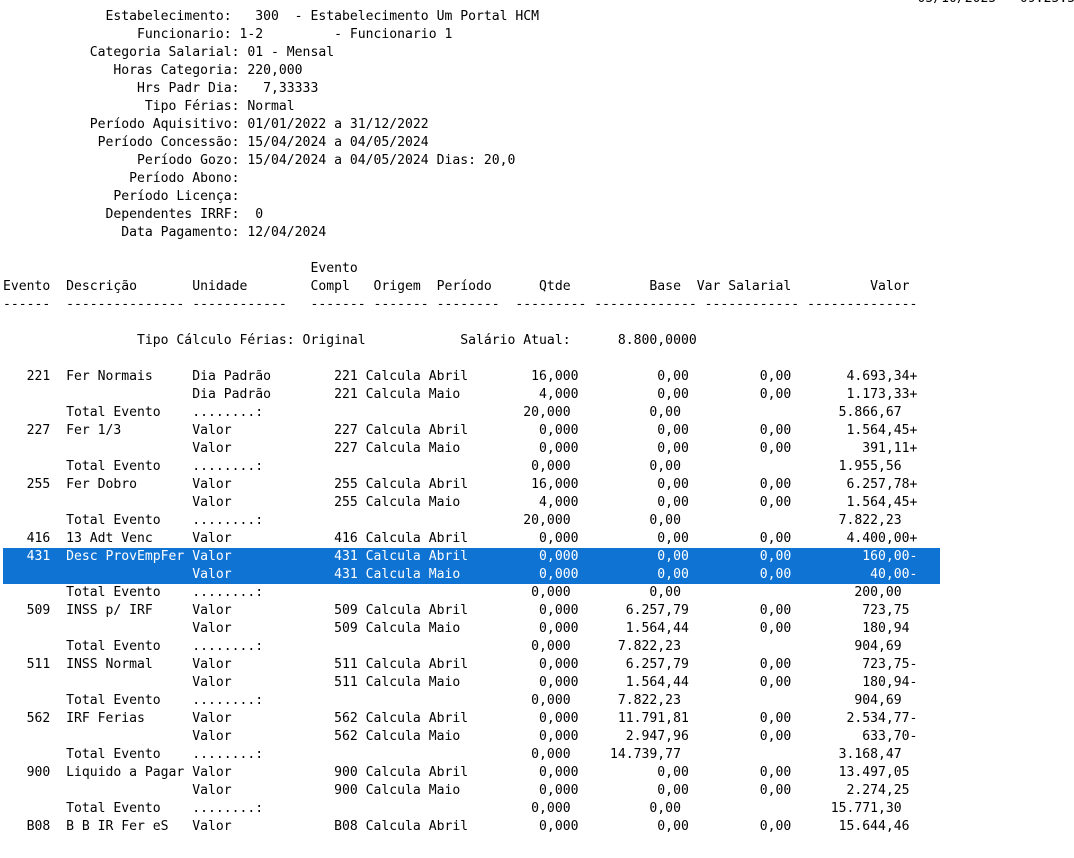  I want to click on header-line: Funcionario: 1-2 - Funcionario 1, so click(228, 34).